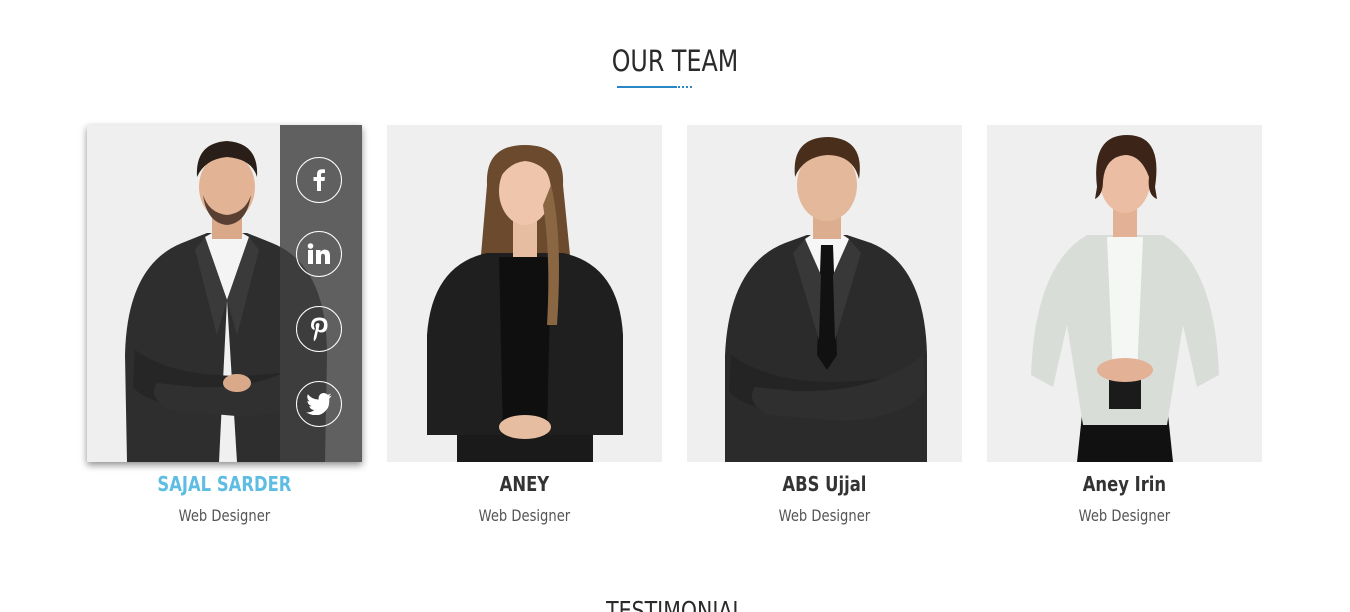 The height and width of the screenshot is (612, 1350). I want to click on woman-in-light-blazer-photo, so click(1125, 298).